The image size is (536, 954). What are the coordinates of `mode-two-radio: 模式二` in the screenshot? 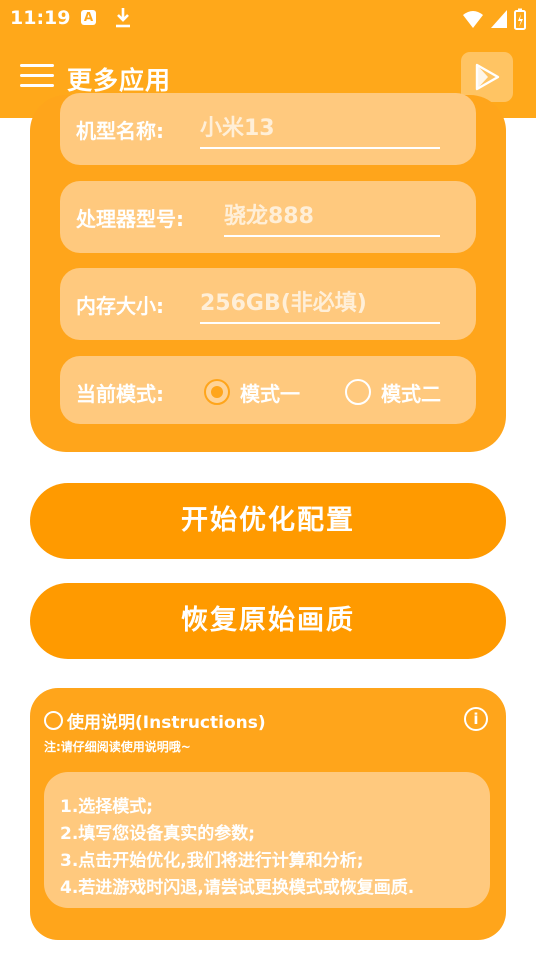 It's located at (393, 392).